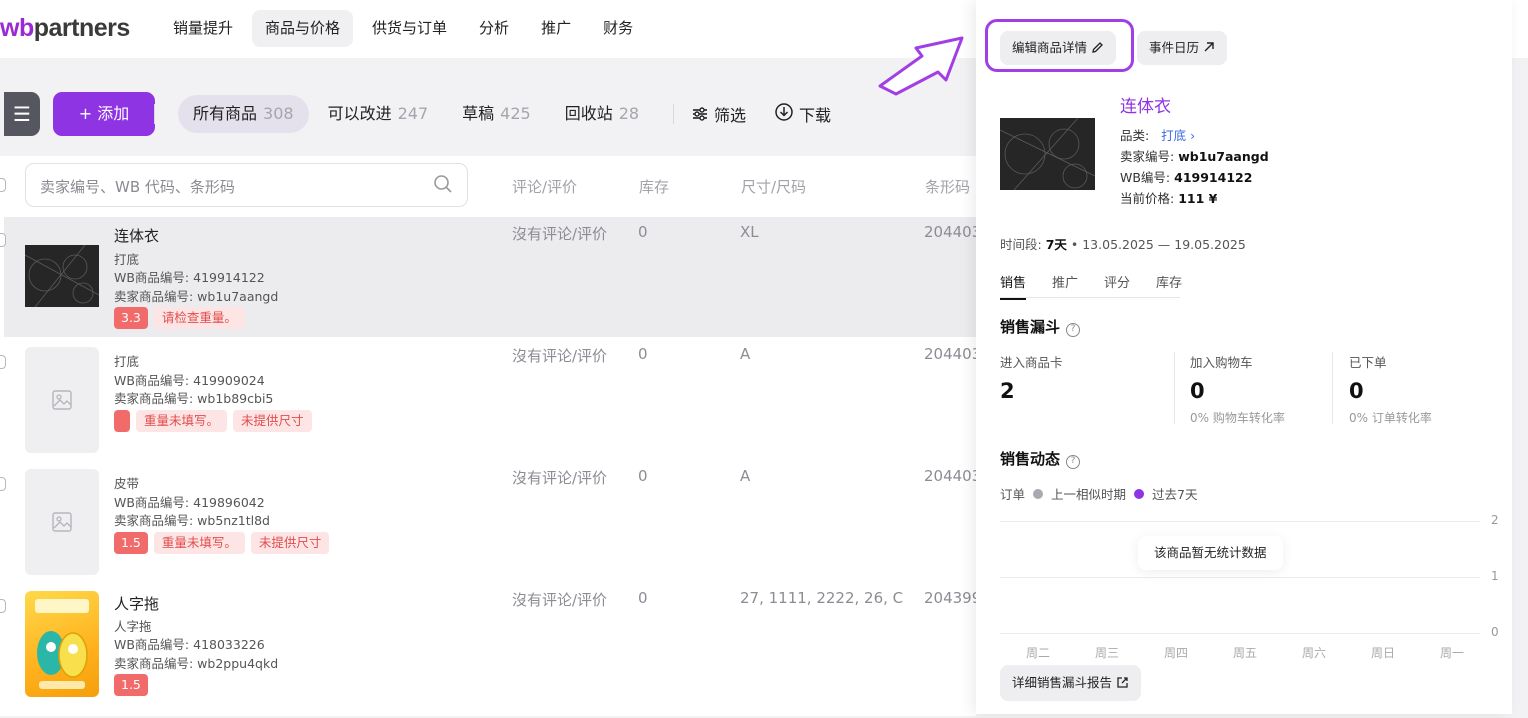  I want to click on tab-promotion: 推广, so click(1065, 286).